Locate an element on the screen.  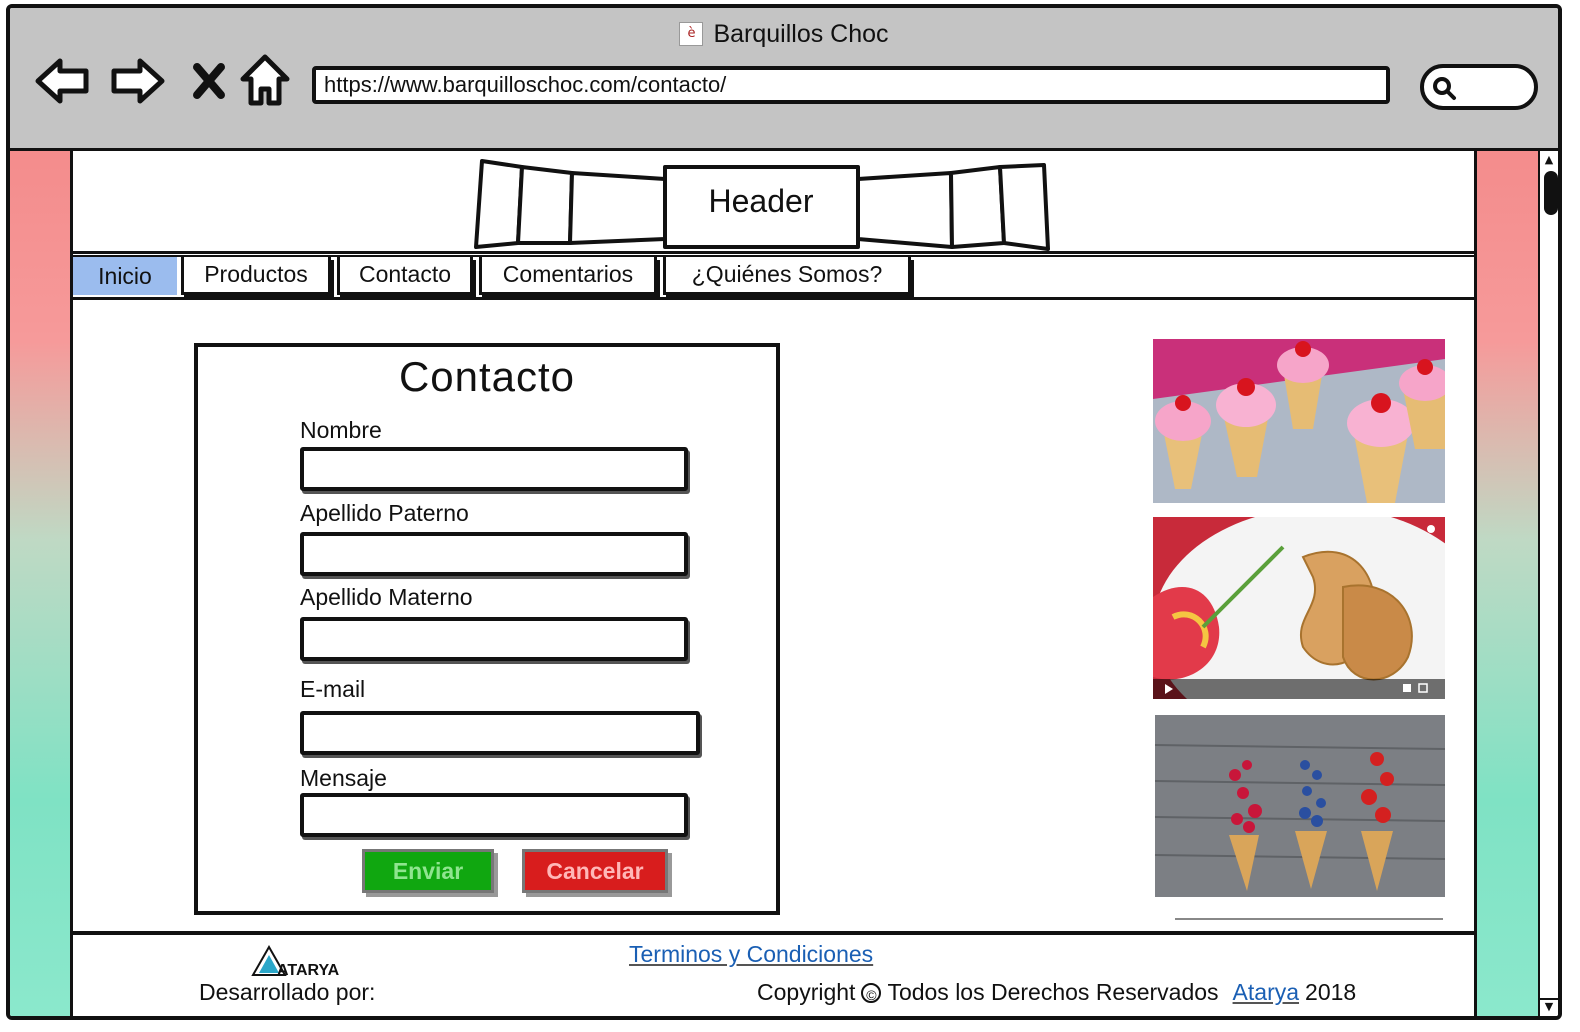
developed-by-label: Desarrollado por: is located at coordinates (287, 992).